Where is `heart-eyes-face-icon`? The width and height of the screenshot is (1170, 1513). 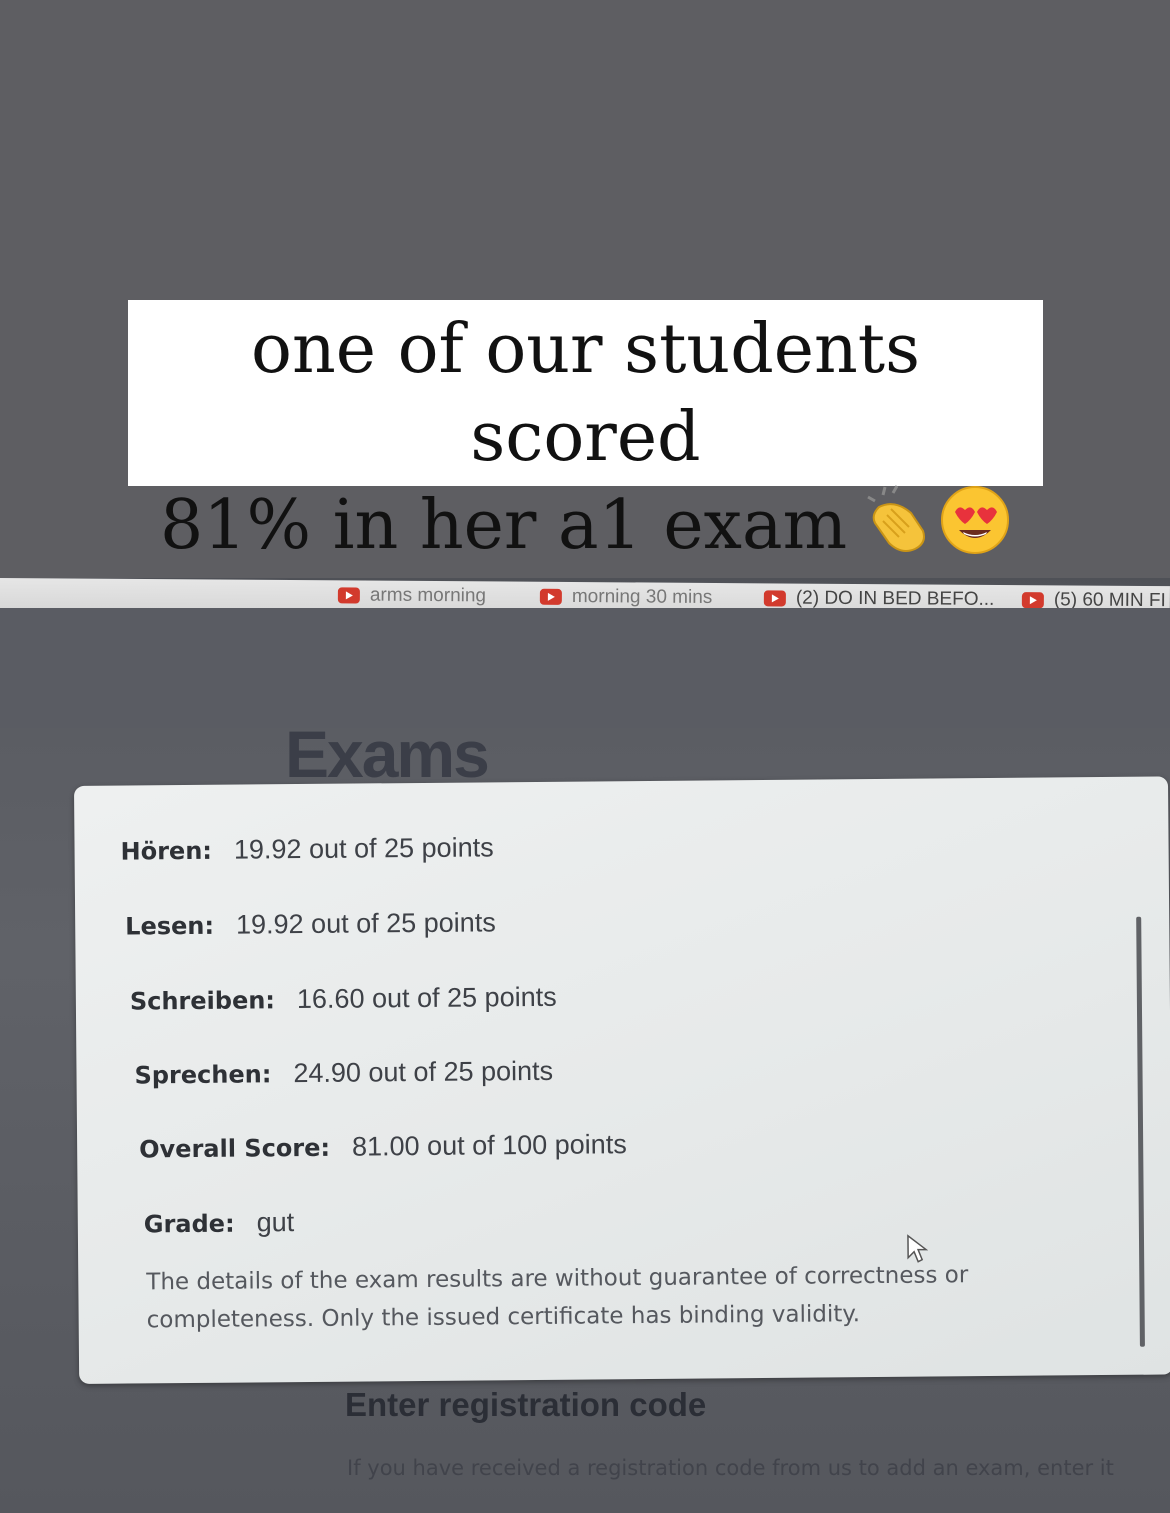 heart-eyes-face-icon is located at coordinates (975, 531).